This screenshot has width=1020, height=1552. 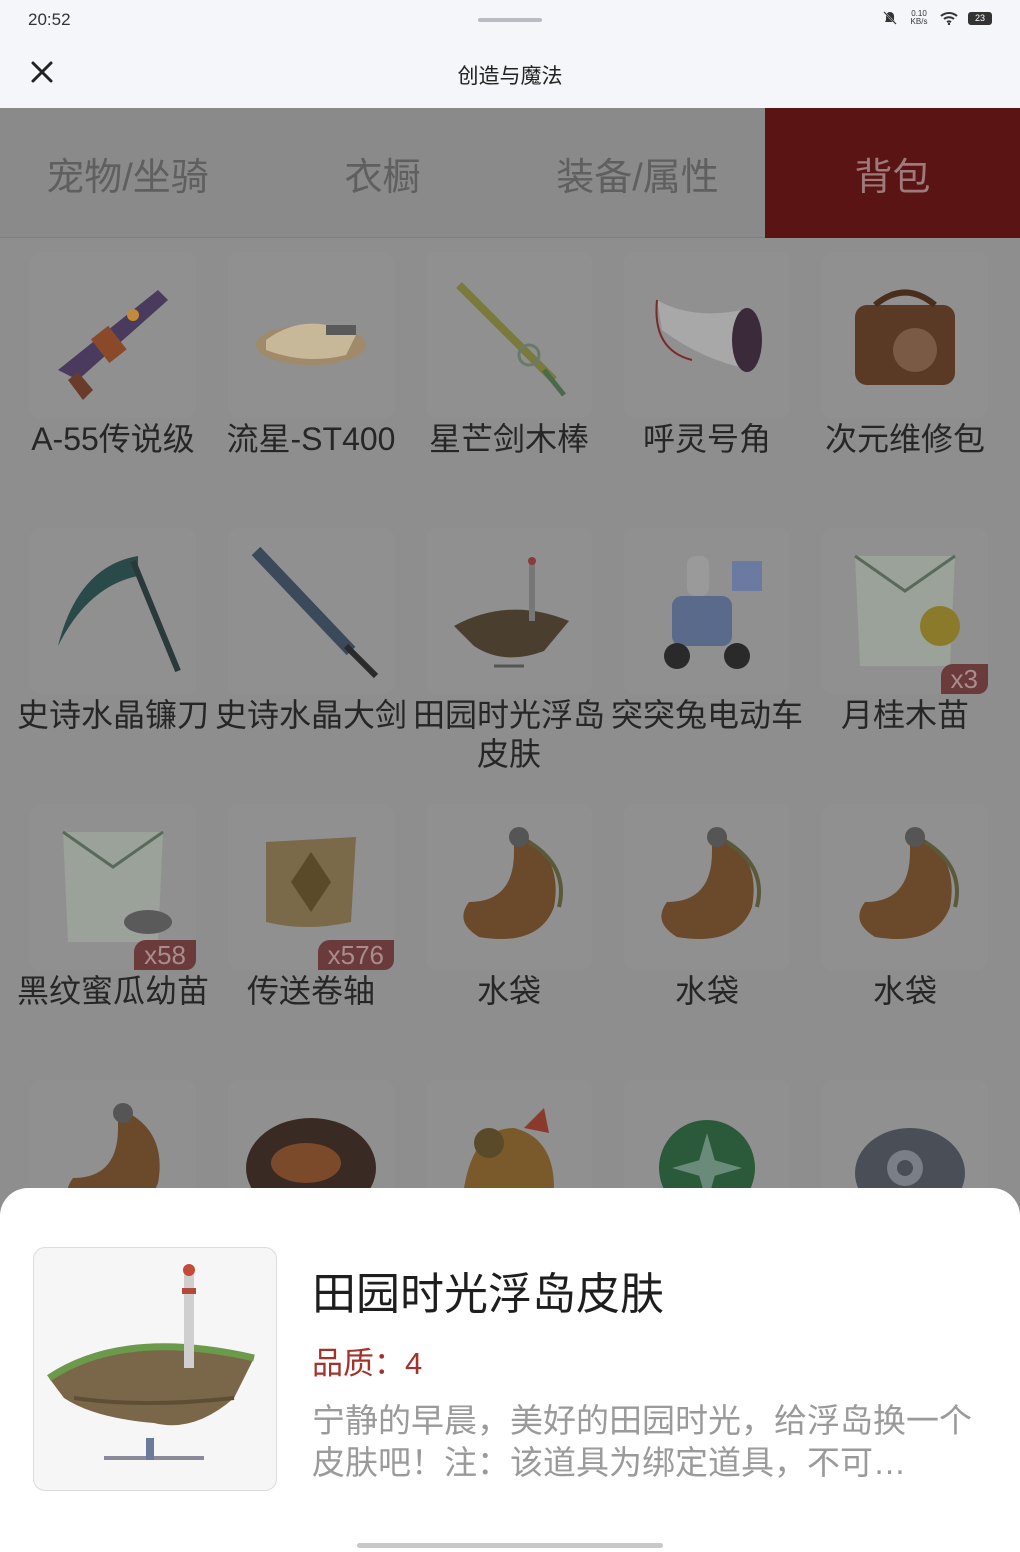 What do you see at coordinates (119, 614) in the screenshot?
I see `scythe-icon` at bounding box center [119, 614].